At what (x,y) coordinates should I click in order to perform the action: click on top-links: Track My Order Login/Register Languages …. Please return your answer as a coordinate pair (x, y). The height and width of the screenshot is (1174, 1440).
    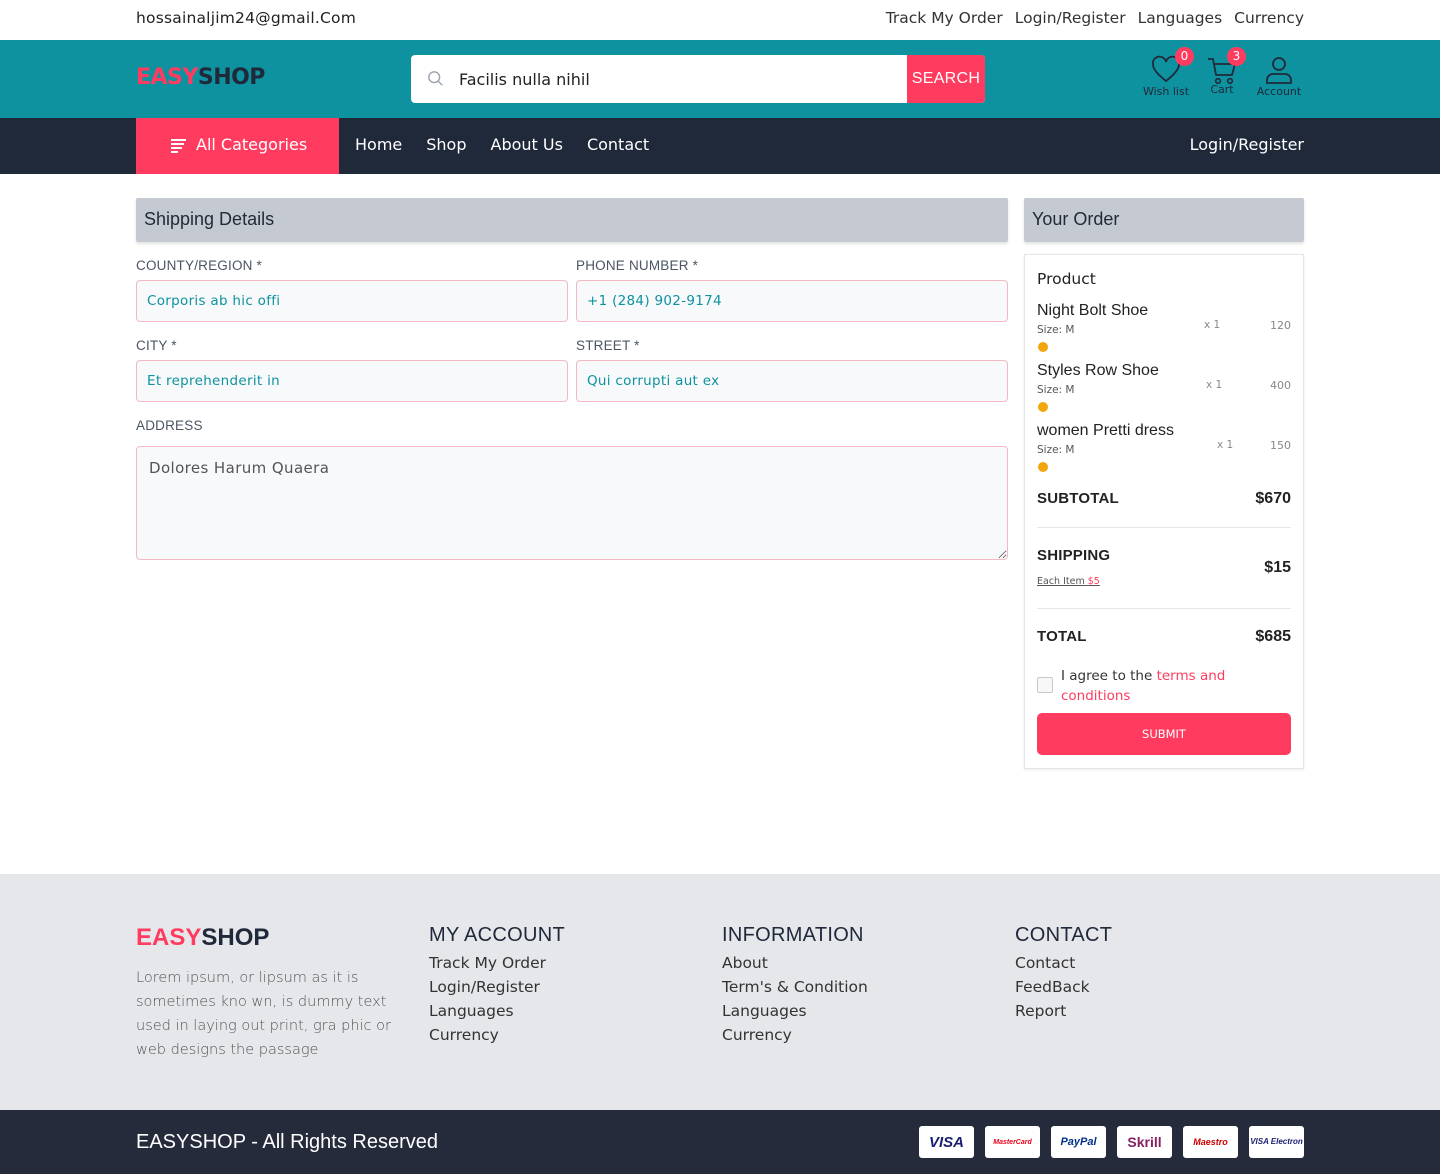
    Looking at the image, I should click on (1095, 18).